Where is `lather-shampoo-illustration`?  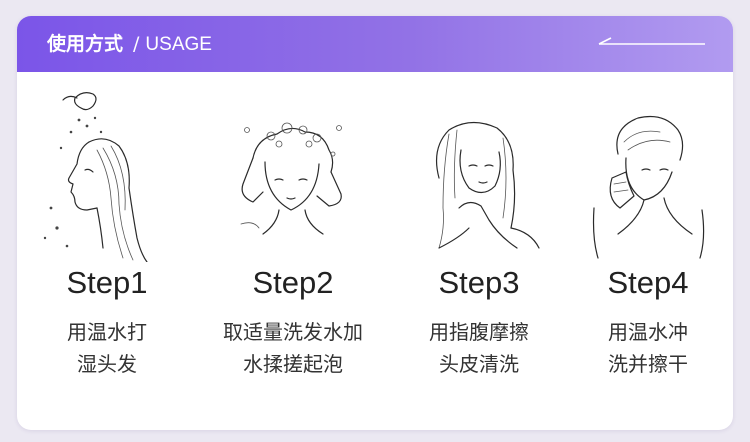 lather-shampoo-illustration is located at coordinates (291, 178).